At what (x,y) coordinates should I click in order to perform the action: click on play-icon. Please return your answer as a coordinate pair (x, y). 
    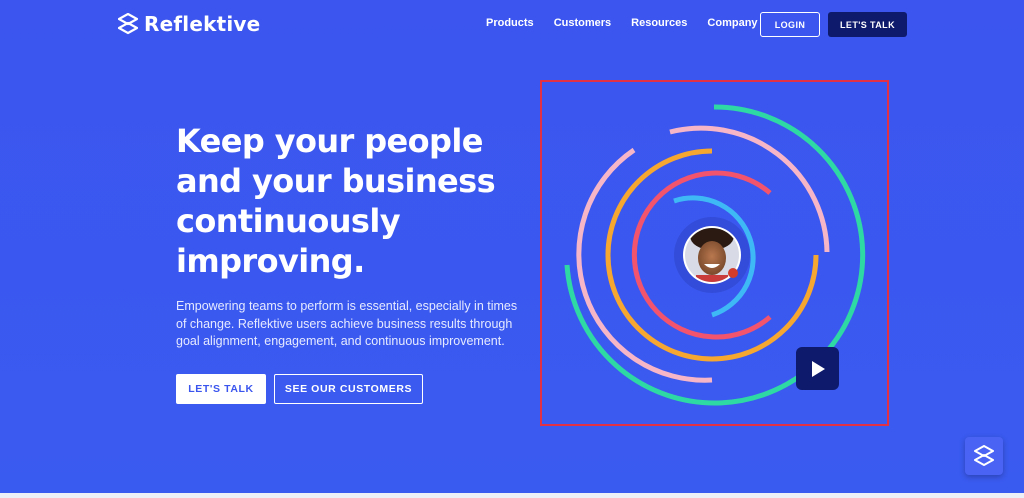
    Looking at the image, I should click on (818, 368).